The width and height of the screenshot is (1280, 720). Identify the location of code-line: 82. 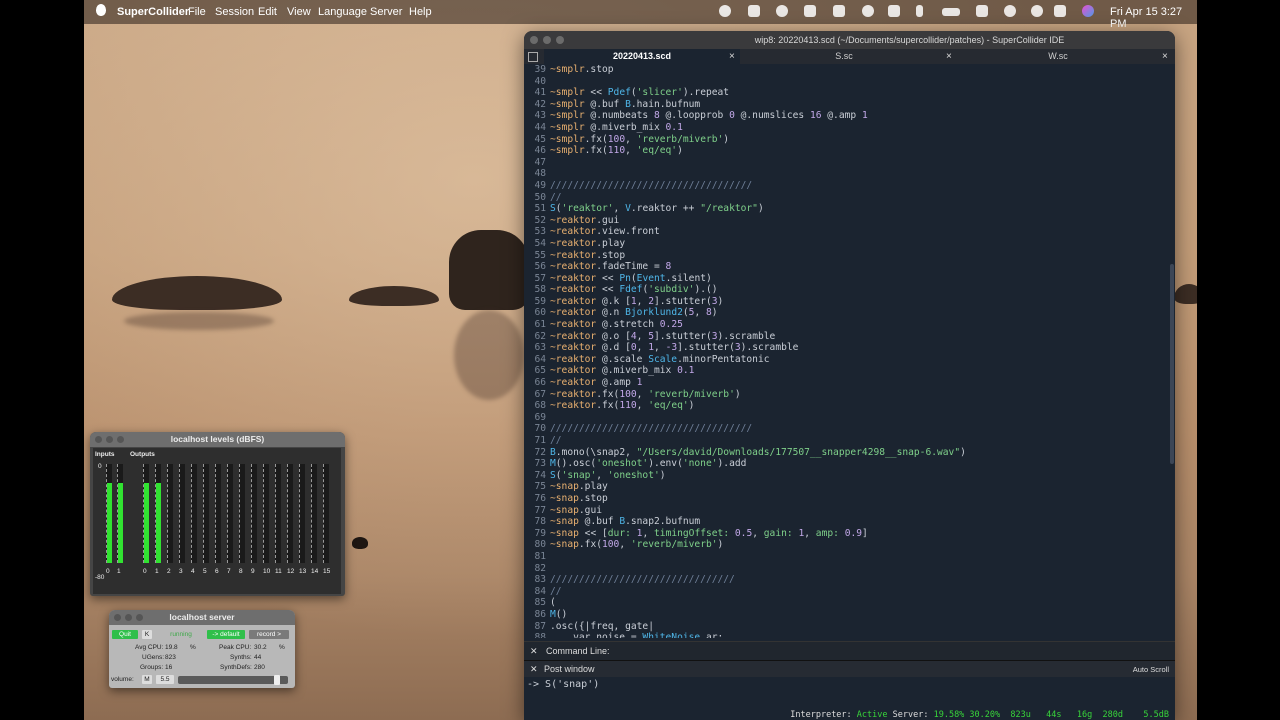
(846, 569).